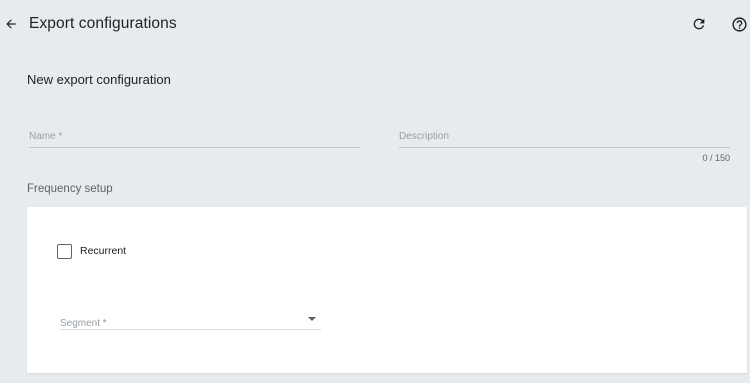  I want to click on arrow-left-icon, so click(11, 24).